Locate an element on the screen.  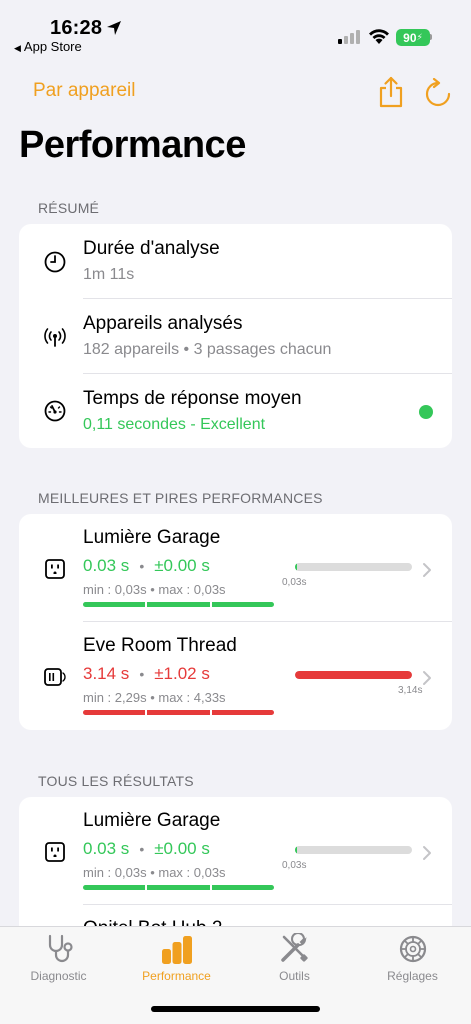
page-title: Performance is located at coordinates (132, 145).